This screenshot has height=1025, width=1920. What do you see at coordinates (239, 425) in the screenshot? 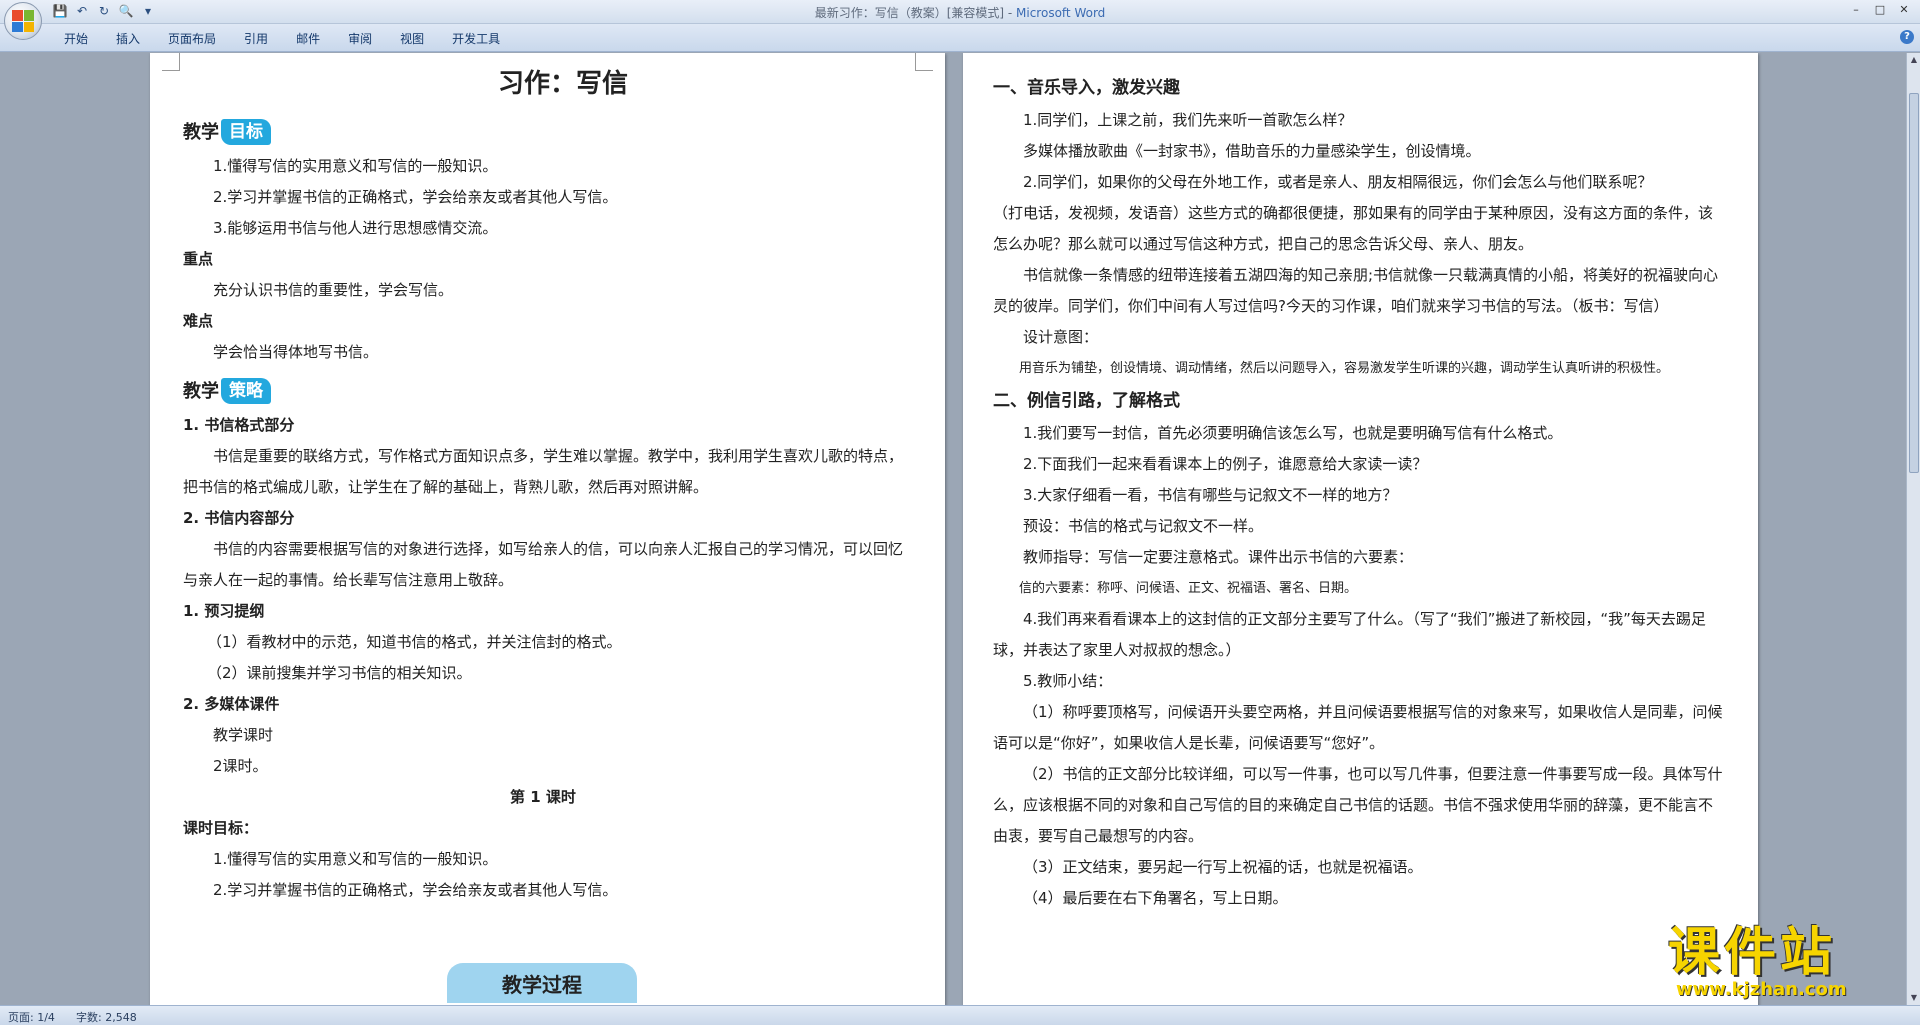
I see `subheading: 1. 书信格式部分` at bounding box center [239, 425].